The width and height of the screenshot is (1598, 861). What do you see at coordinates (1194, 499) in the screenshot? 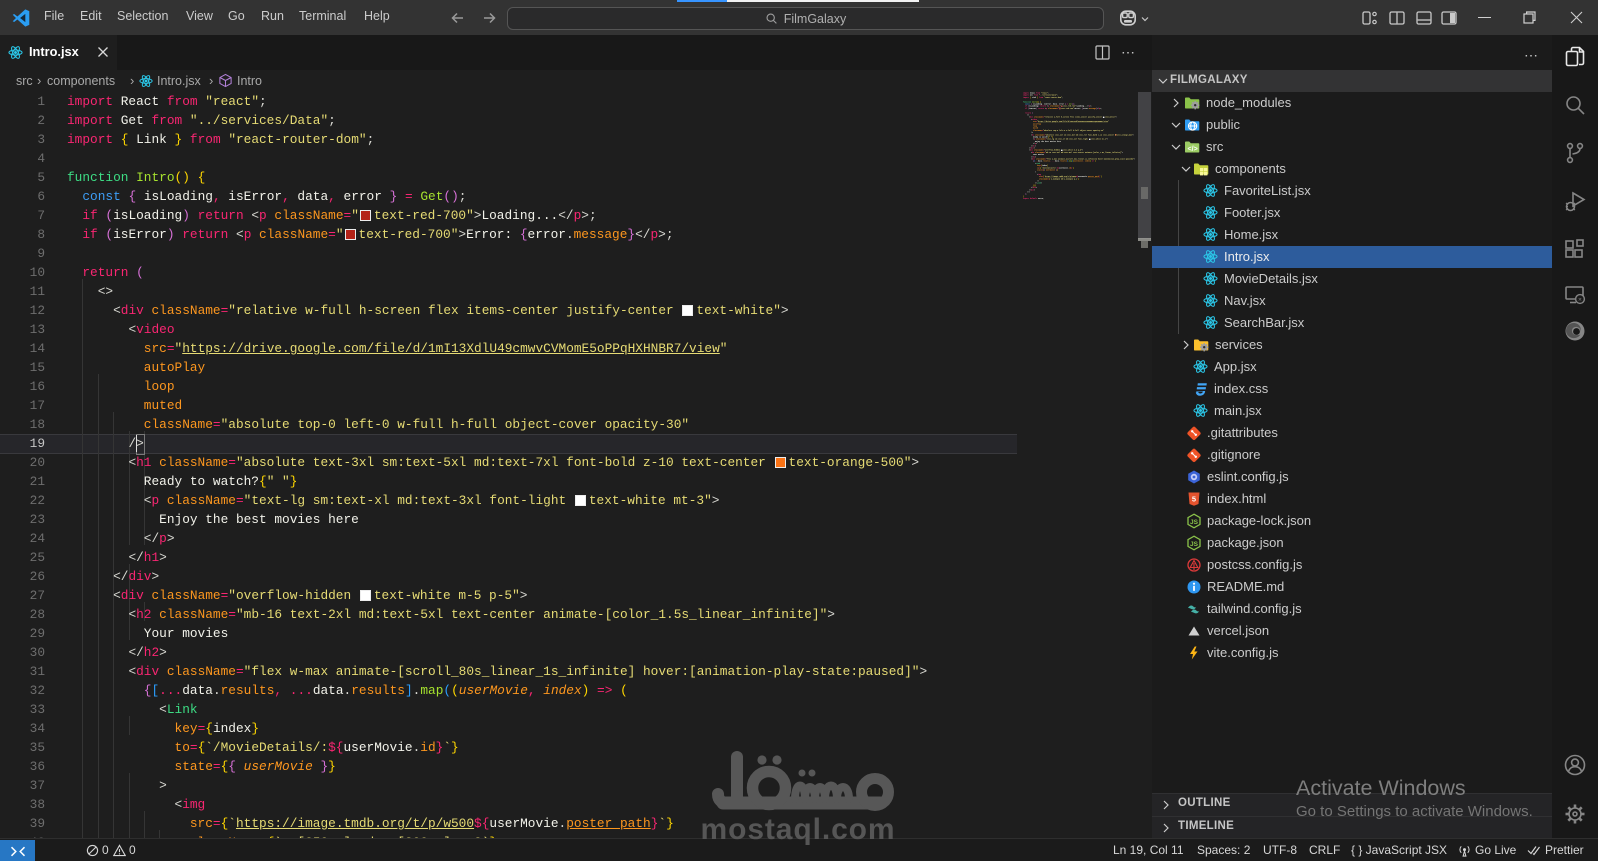
I see `svg-text: 5` at bounding box center [1194, 499].